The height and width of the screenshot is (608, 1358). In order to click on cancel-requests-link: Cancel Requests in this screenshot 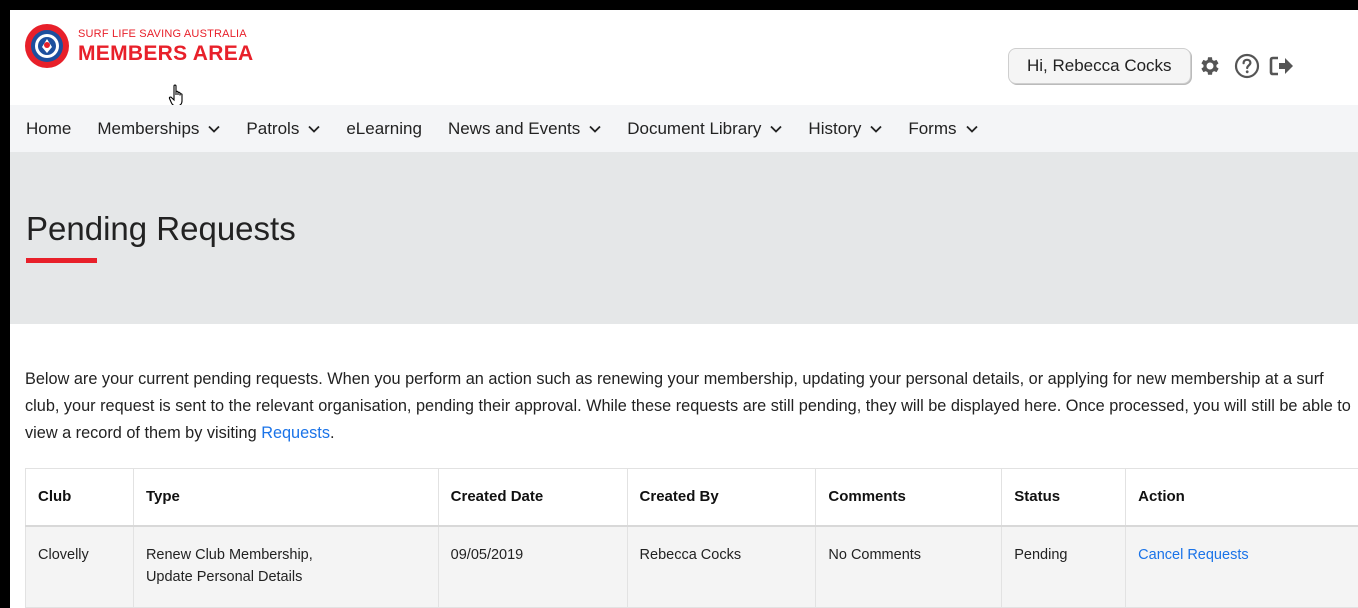, I will do `click(1193, 555)`.